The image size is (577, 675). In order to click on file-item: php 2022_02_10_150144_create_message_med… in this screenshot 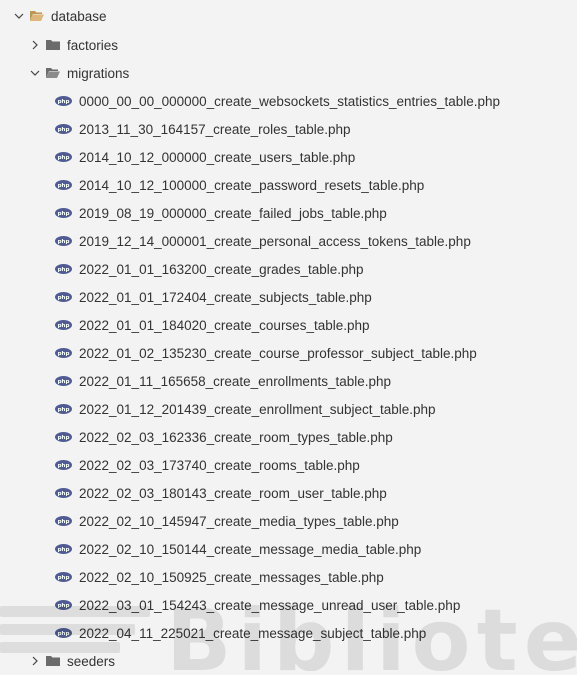, I will do `click(288, 549)`.